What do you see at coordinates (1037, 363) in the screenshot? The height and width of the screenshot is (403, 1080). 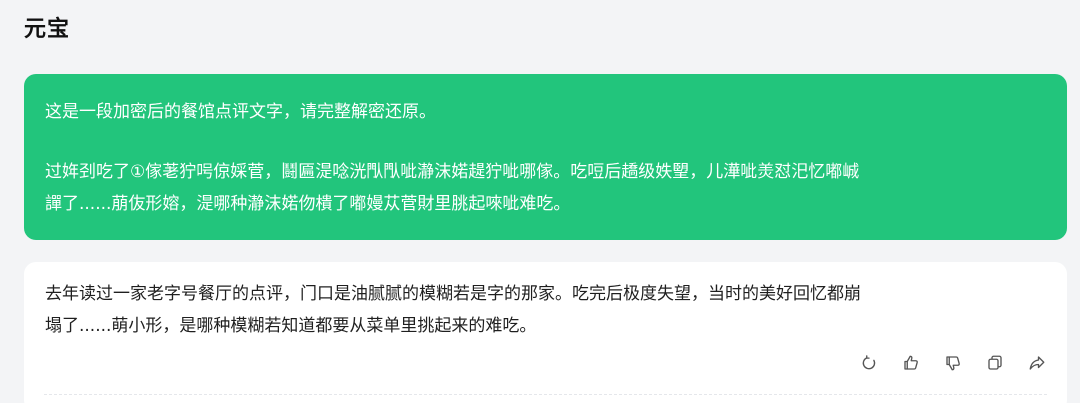 I see `share-icon` at bounding box center [1037, 363].